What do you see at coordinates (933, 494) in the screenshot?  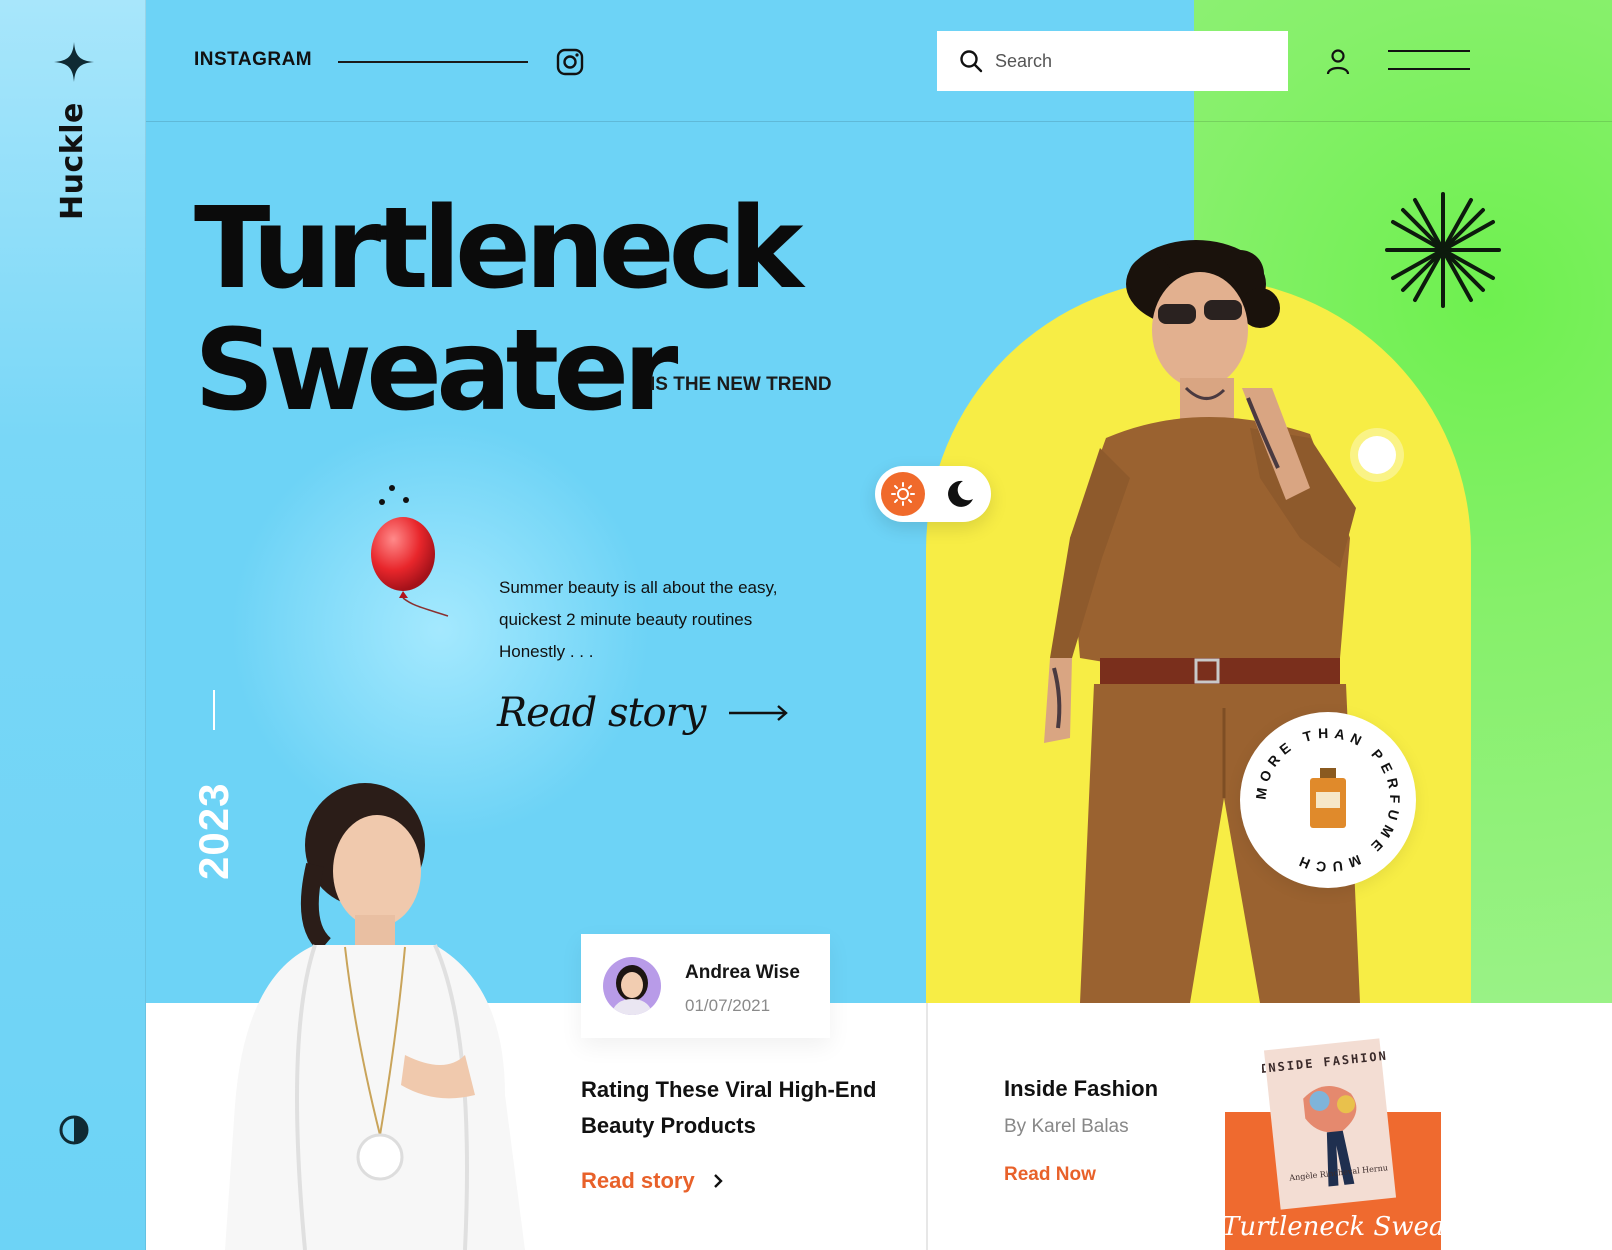 I see `theme-toggle` at bounding box center [933, 494].